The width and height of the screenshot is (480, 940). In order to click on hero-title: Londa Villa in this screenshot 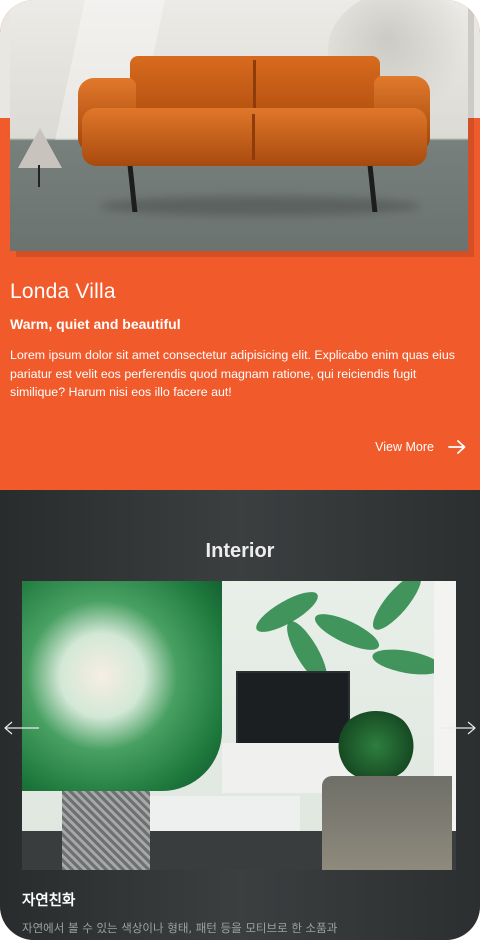, I will do `click(63, 291)`.